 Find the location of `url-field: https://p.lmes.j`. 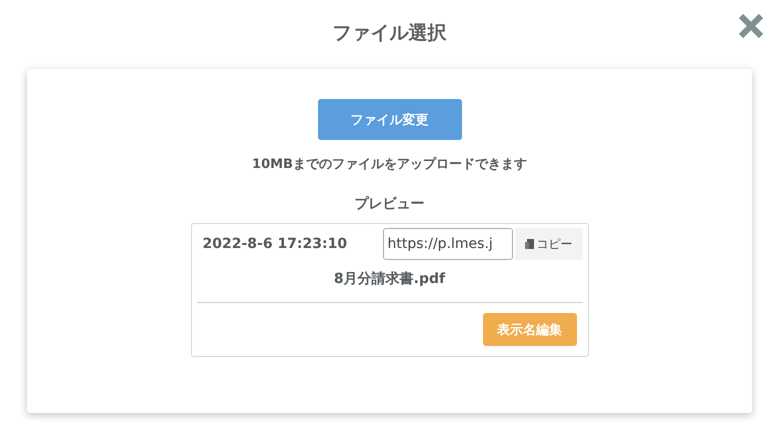

url-field: https://p.lmes.j is located at coordinates (447, 244).